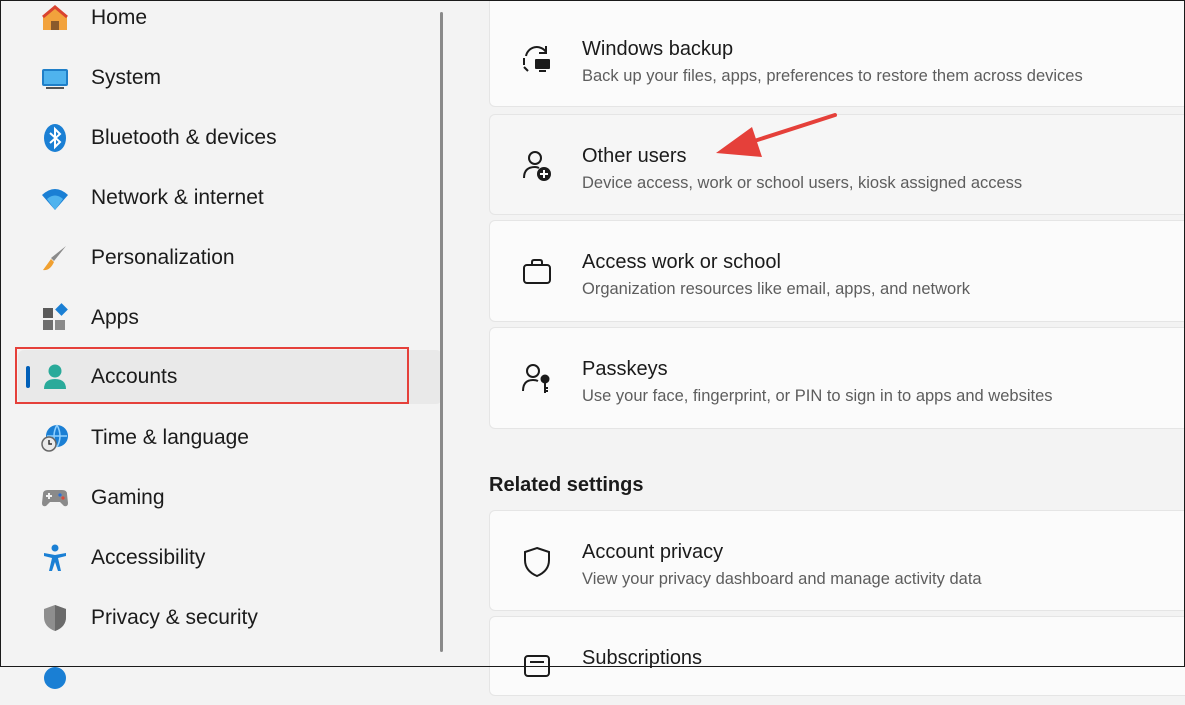 This screenshot has width=1185, height=705. What do you see at coordinates (536, 378) in the screenshot?
I see `passkey-icon` at bounding box center [536, 378].